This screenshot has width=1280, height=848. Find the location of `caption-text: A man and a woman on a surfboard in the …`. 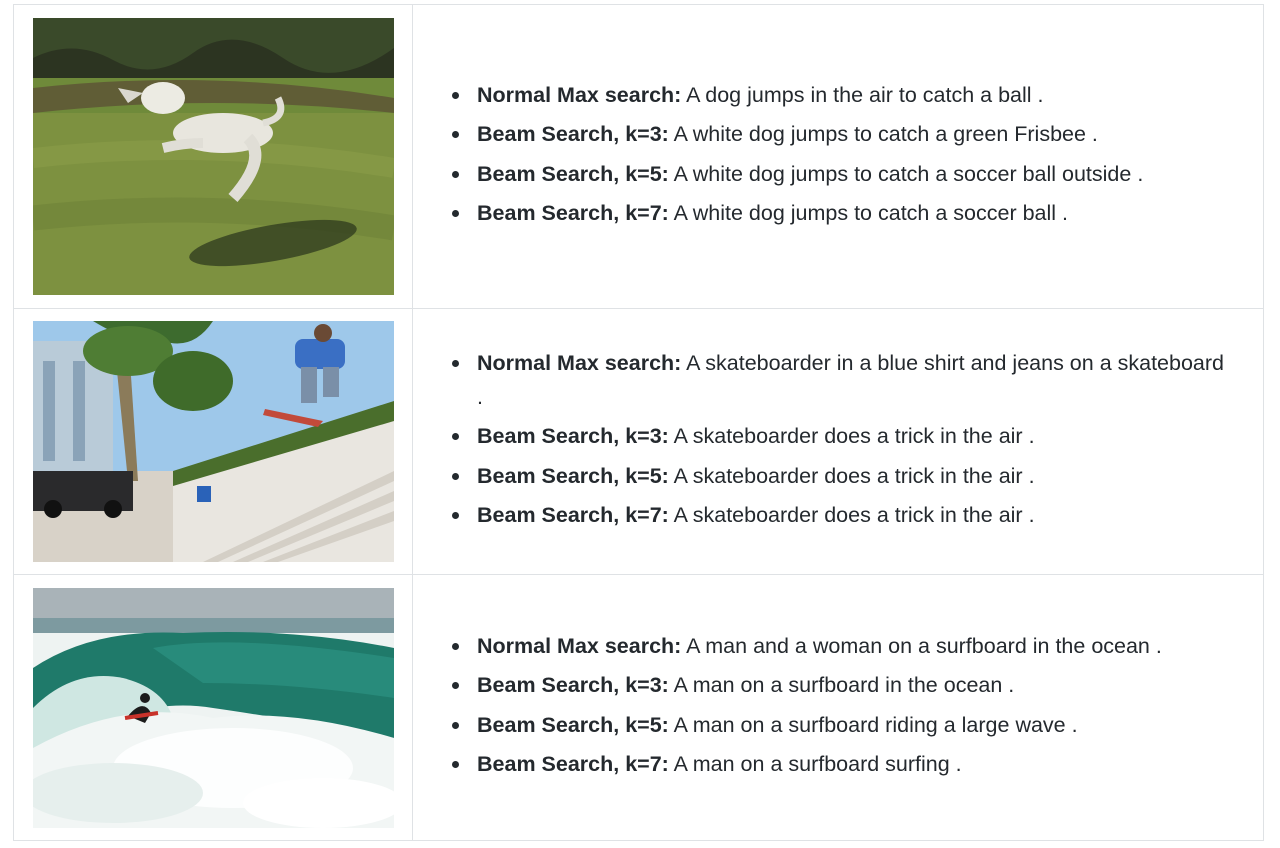

caption-text: A man and a woman on a surfboard in the … is located at coordinates (924, 645).